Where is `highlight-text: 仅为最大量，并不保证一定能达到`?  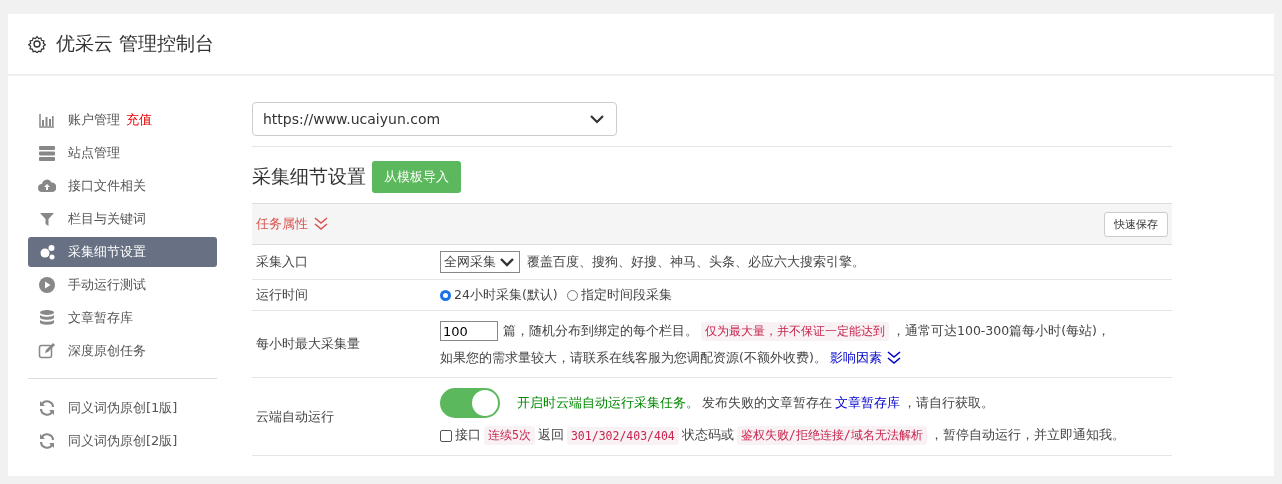
highlight-text: 仅为最大量，并不保证一定能达到 is located at coordinates (795, 331).